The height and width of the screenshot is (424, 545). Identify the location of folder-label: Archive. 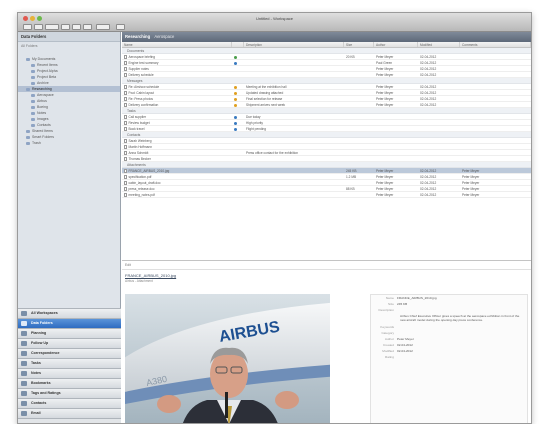
(43, 83).